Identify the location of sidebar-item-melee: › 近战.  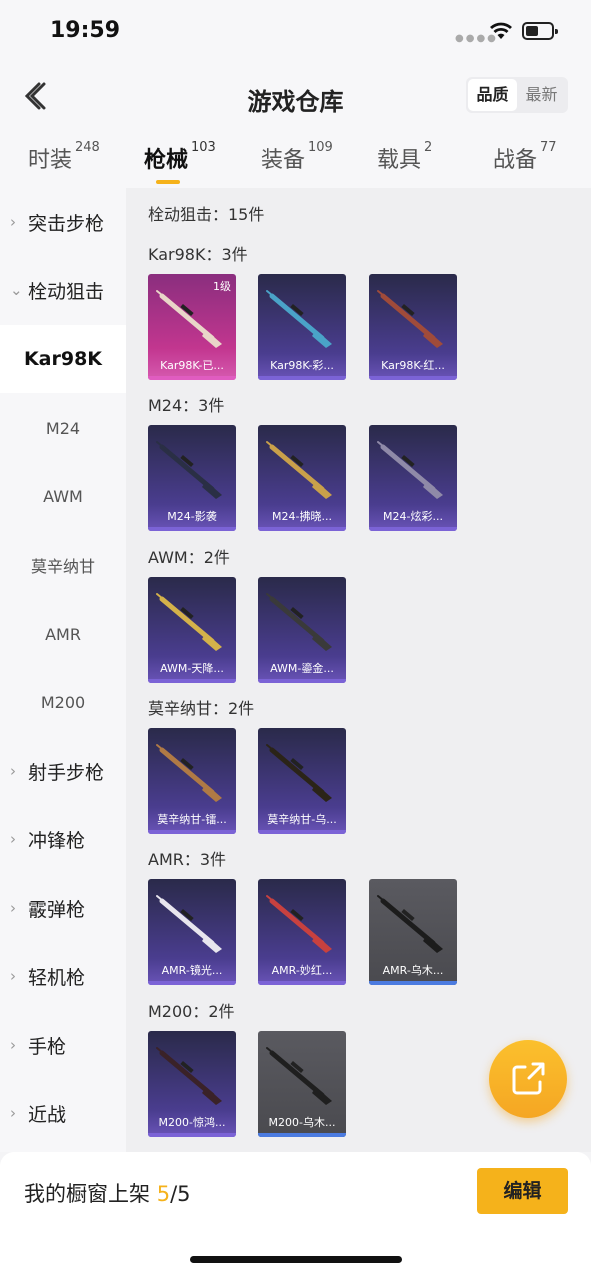
(68, 1113).